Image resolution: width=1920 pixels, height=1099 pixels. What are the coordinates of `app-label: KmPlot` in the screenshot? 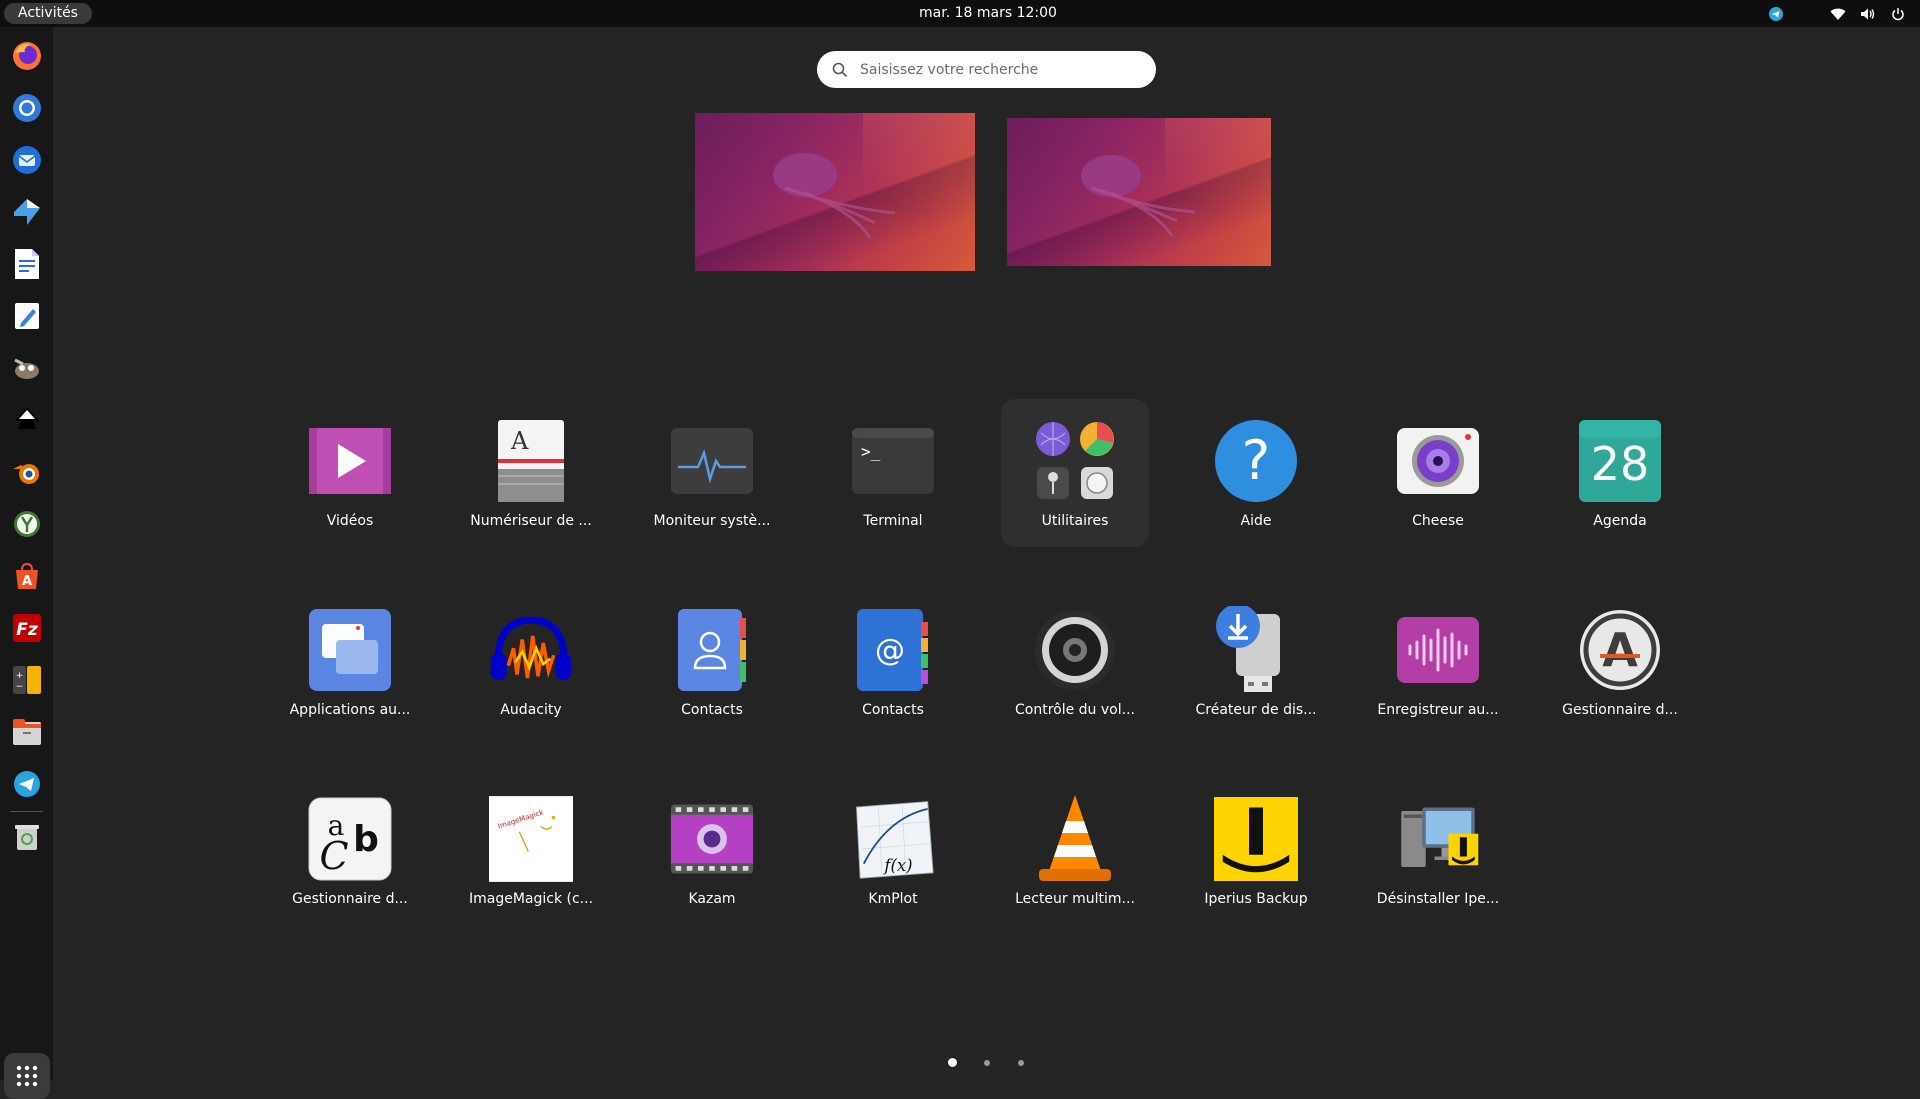 It's located at (893, 899).